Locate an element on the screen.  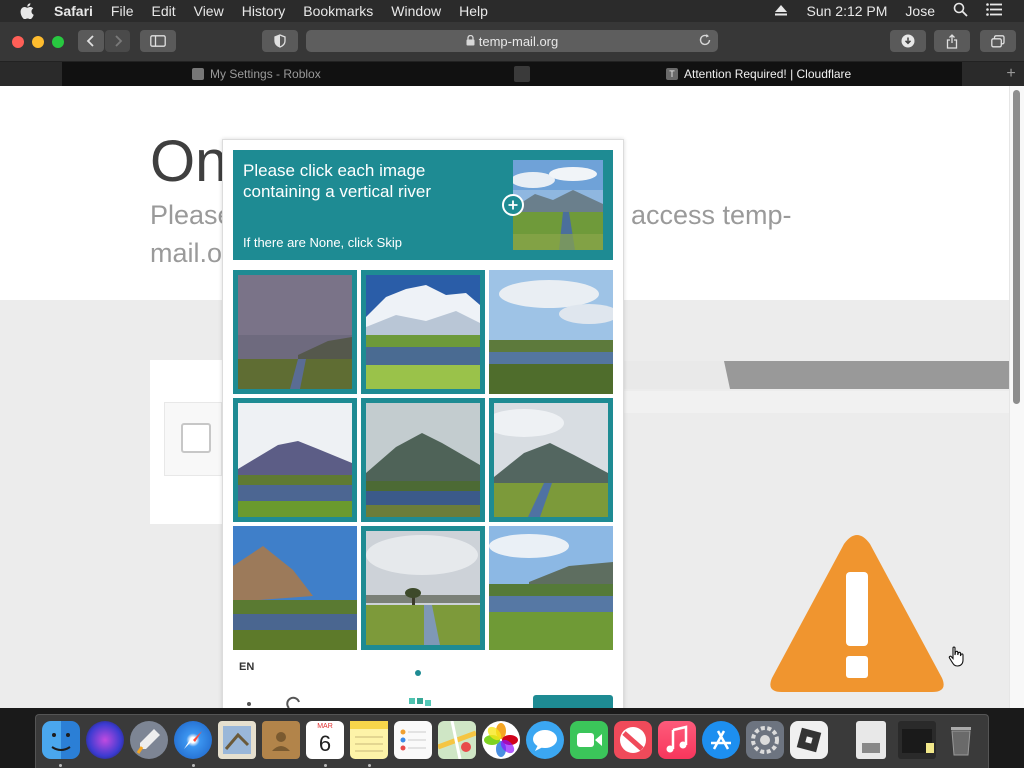
new-tab-button: + is located at coordinates (1011, 74).